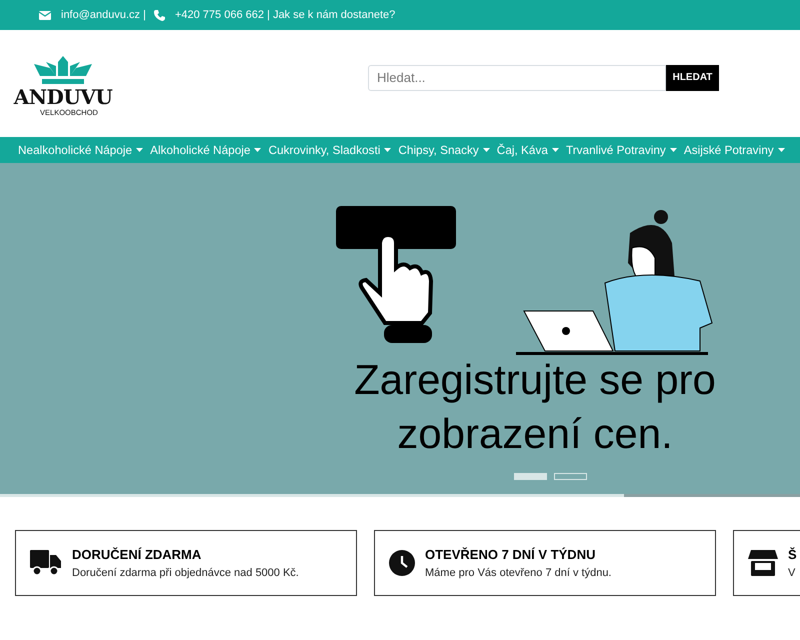  What do you see at coordinates (185, 573) in the screenshot?
I see `feature-description: Doručení zdarma při objednávce nad 5000 Kč.` at bounding box center [185, 573].